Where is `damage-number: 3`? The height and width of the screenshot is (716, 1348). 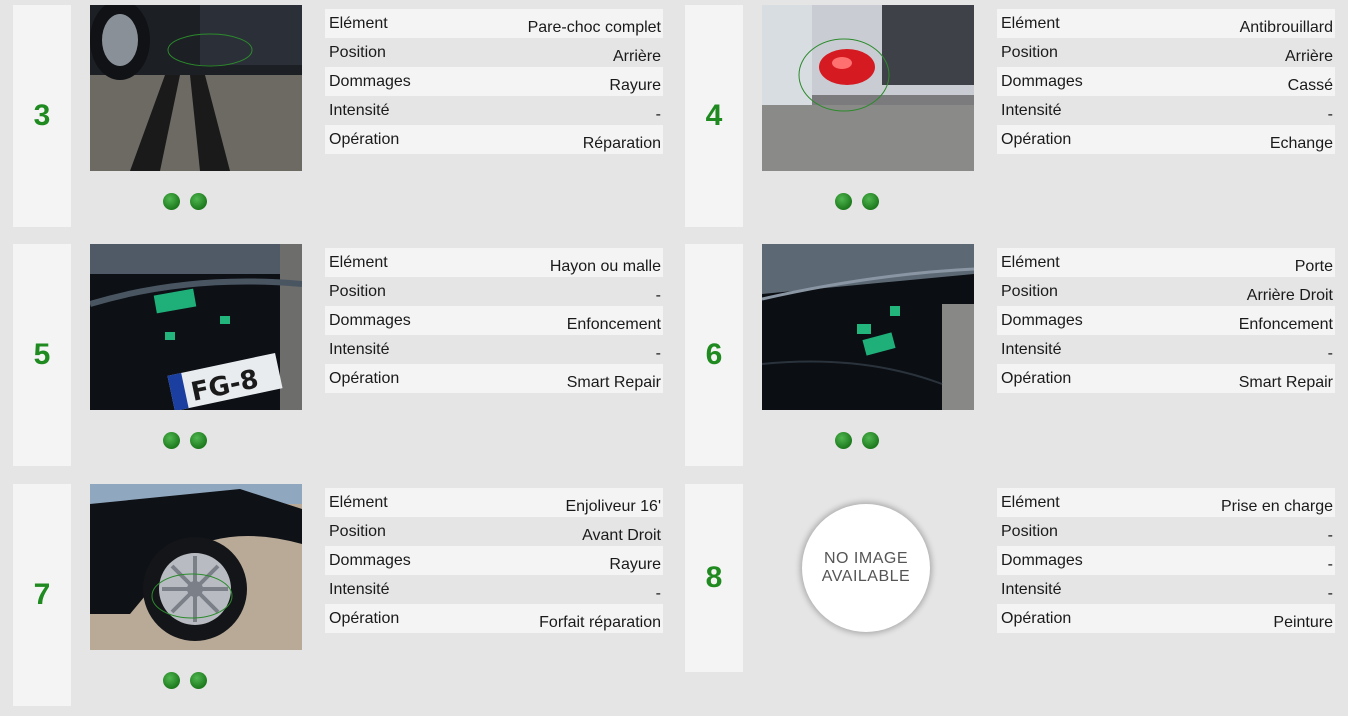
damage-number: 3 is located at coordinates (42, 116).